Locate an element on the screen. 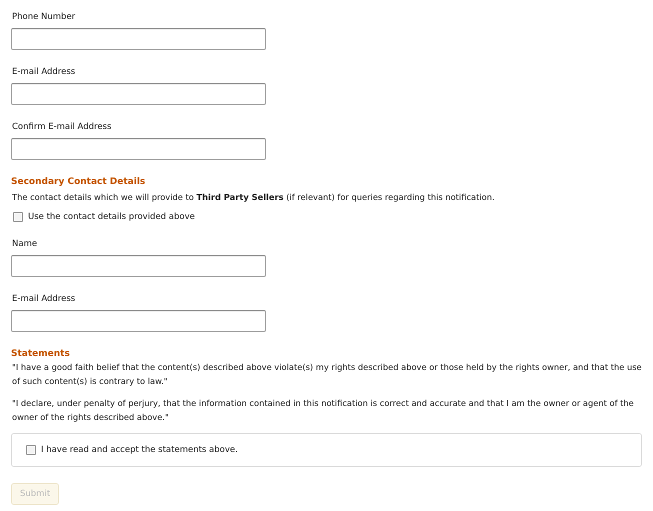  section-heading: Statements is located at coordinates (41, 354).